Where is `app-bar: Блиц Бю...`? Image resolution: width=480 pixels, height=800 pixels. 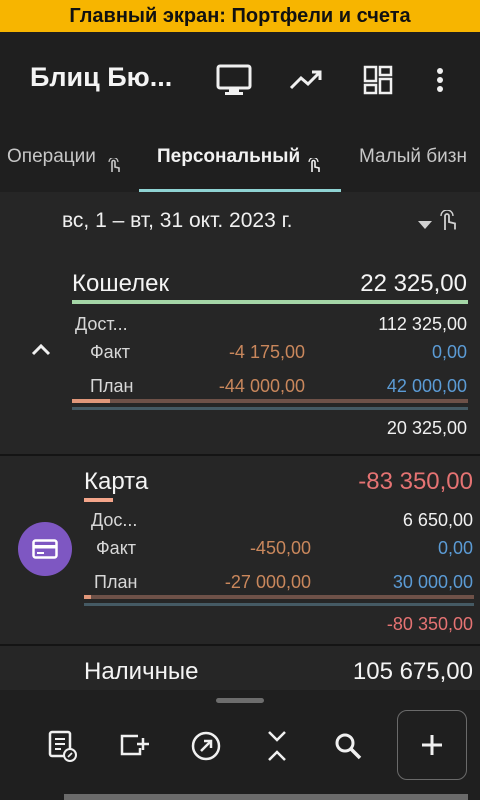 app-bar: Блиц Бю... is located at coordinates (240, 80).